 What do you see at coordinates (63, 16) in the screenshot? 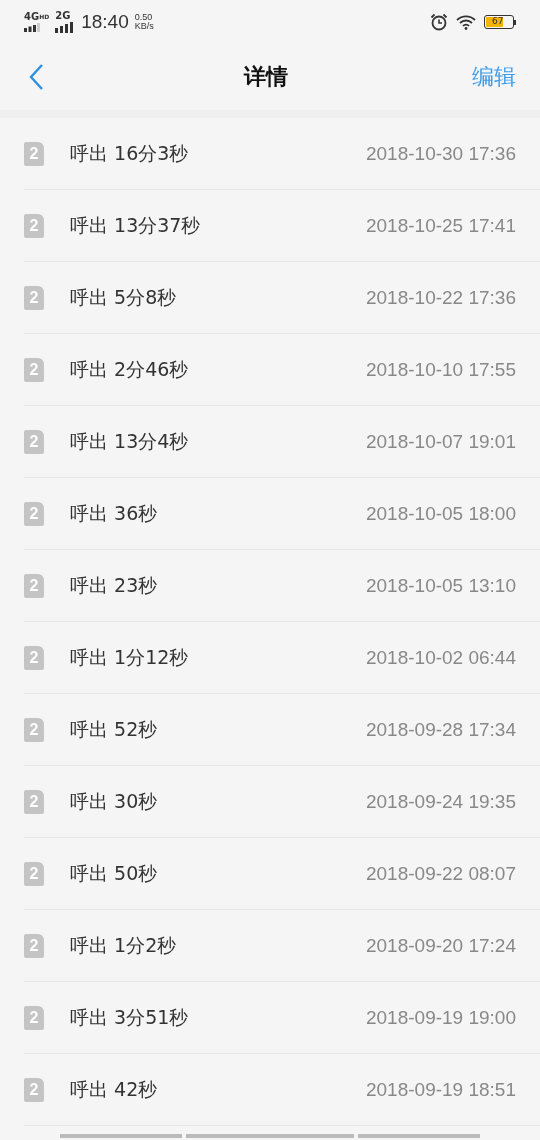
I see `network-label: 2G` at bounding box center [63, 16].